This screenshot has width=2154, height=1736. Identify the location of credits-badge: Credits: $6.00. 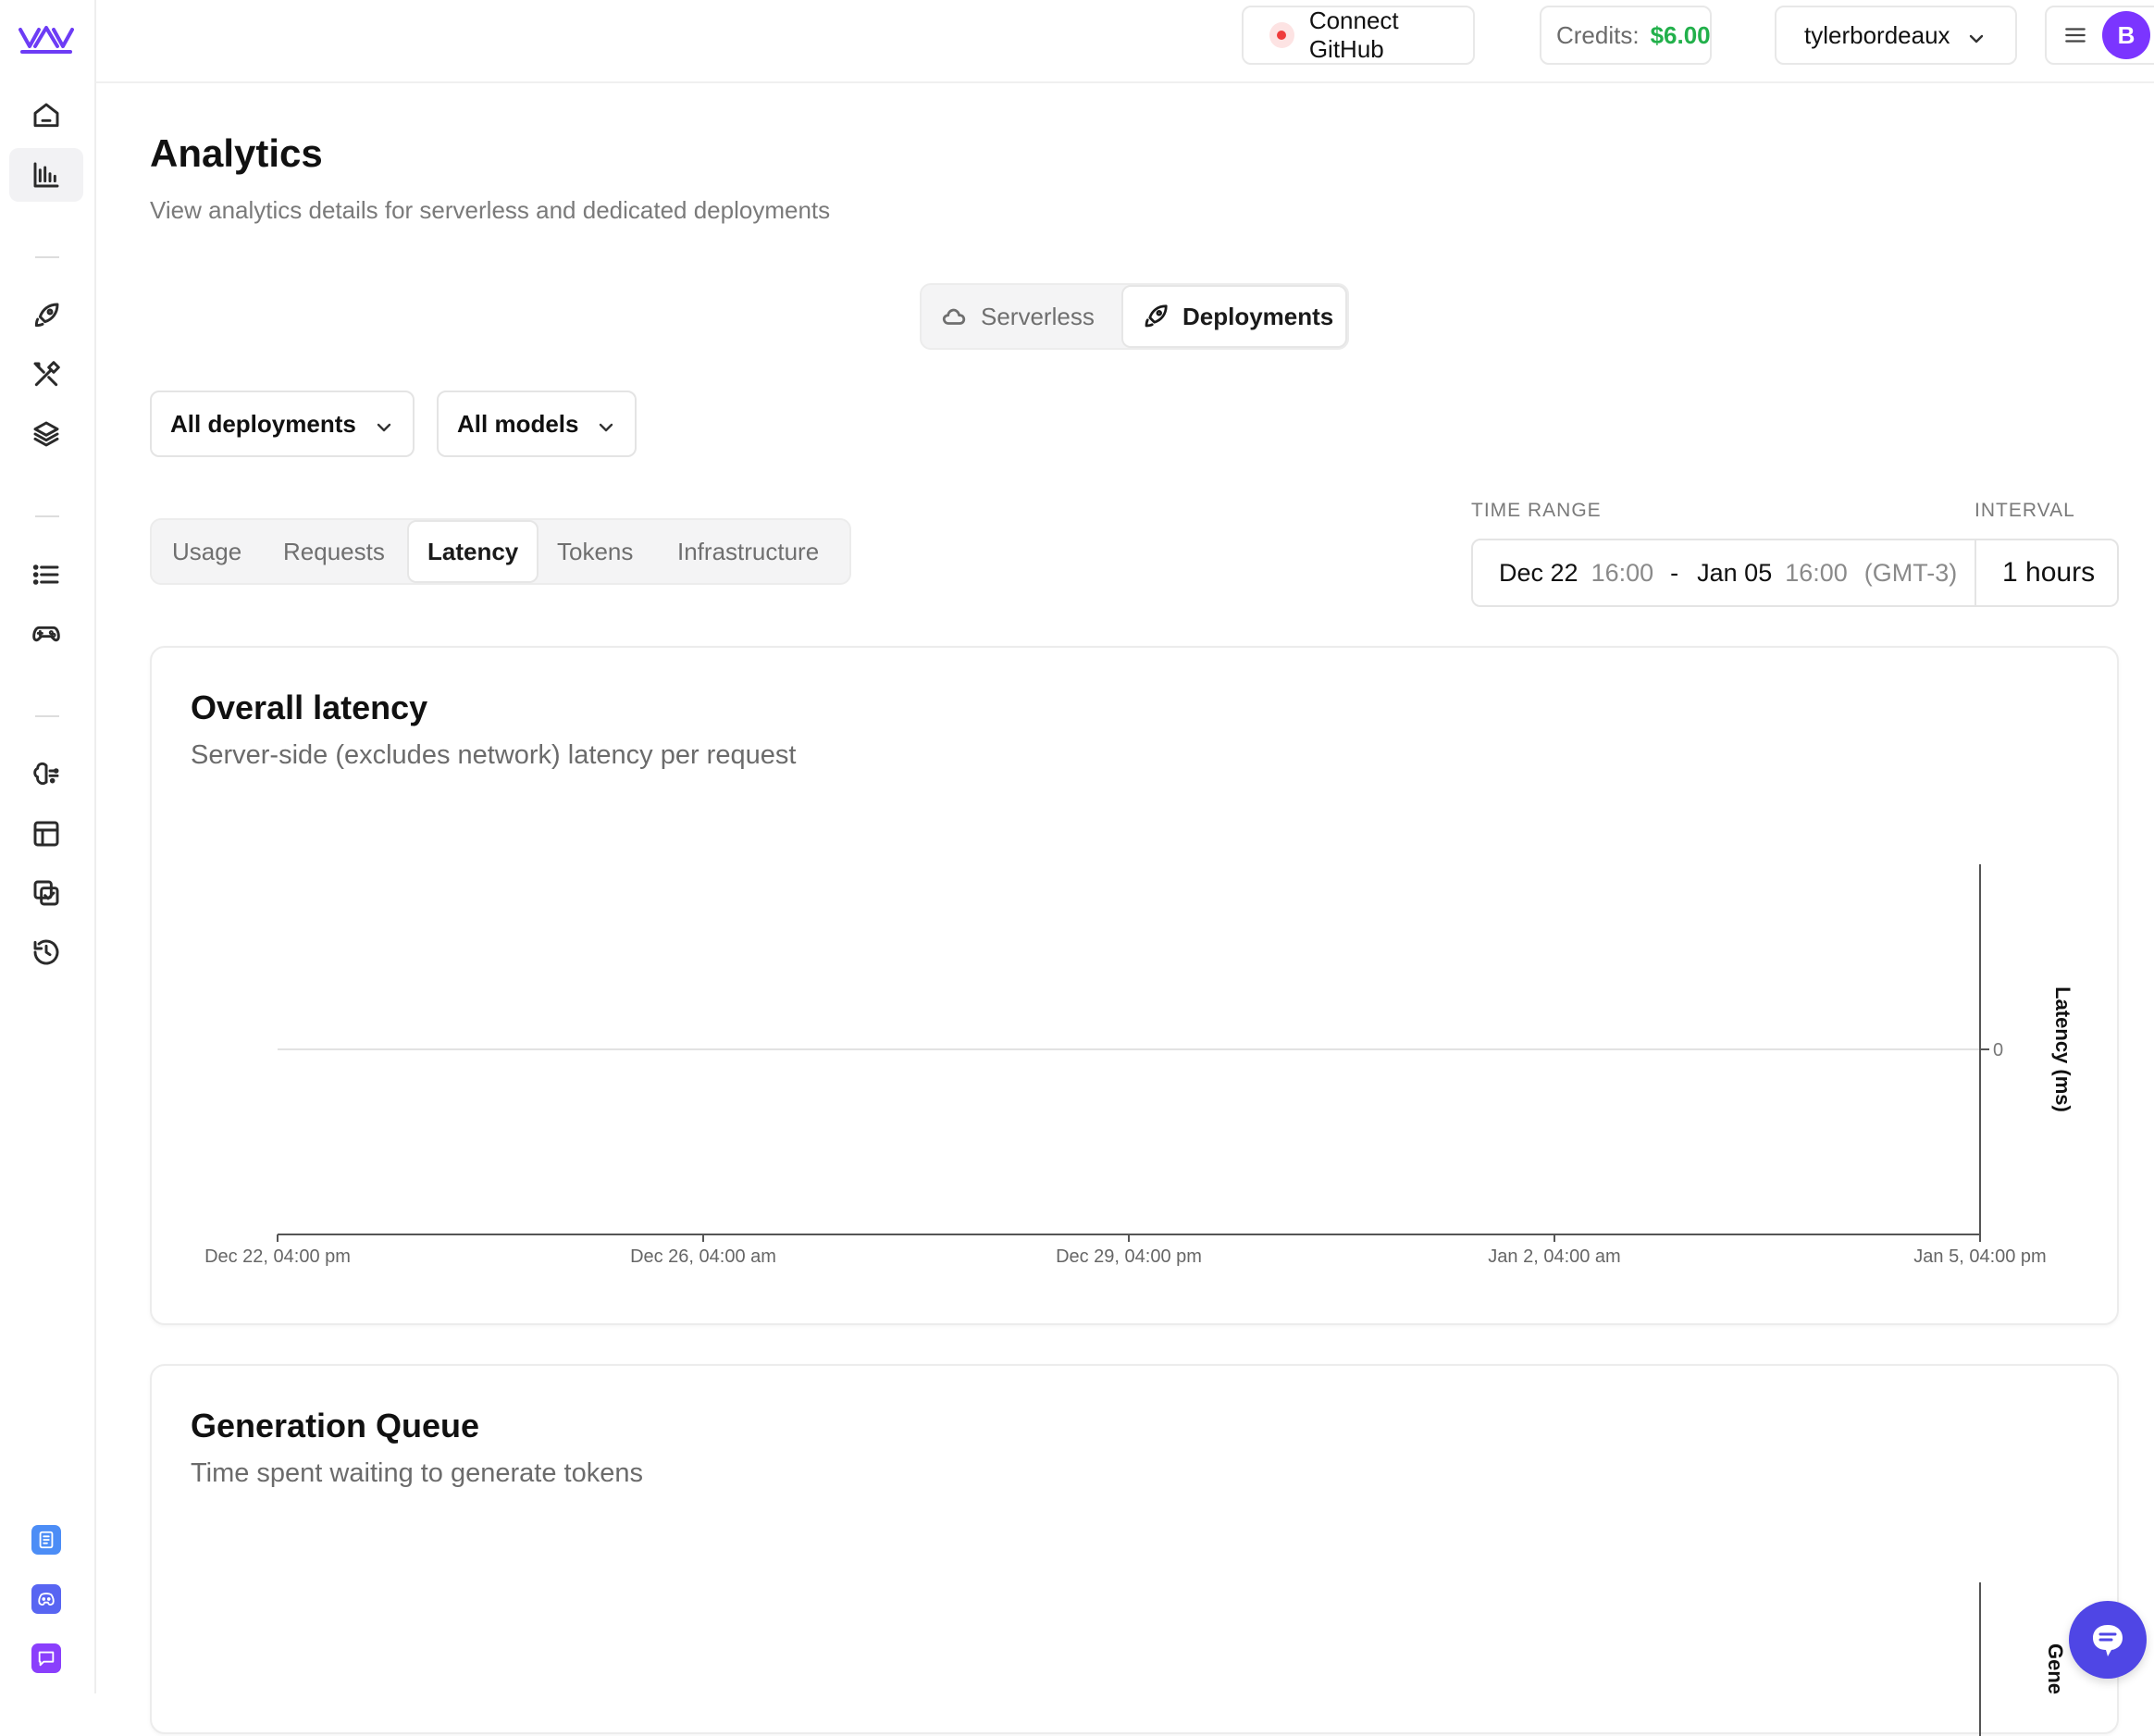
(1626, 35).